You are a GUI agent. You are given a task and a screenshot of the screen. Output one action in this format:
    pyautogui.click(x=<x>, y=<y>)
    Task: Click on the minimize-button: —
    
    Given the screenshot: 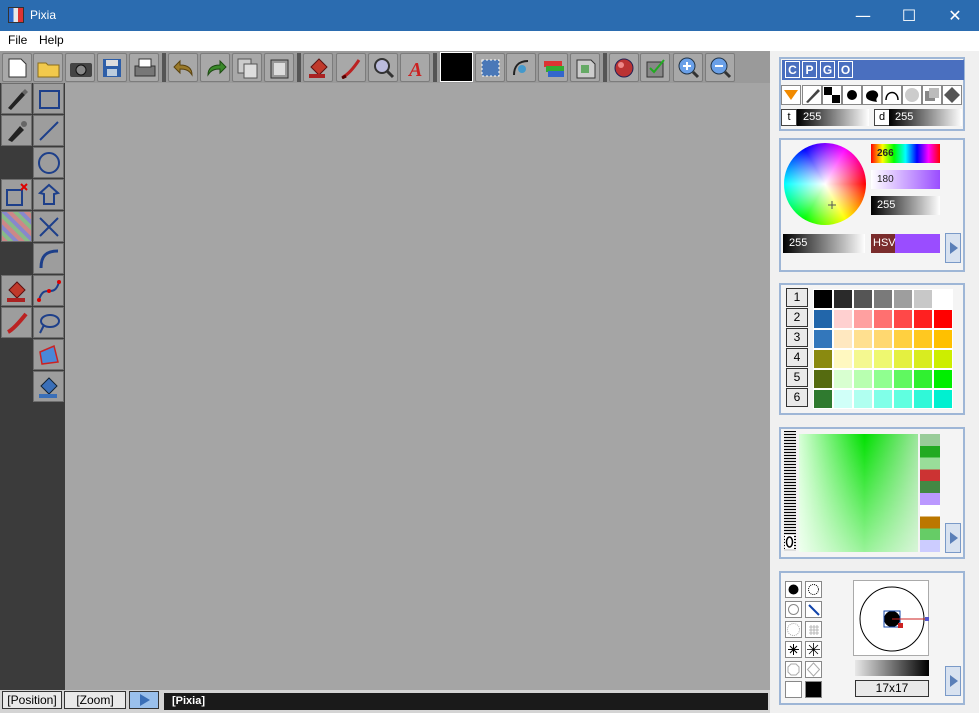 What is the action you would take?
    pyautogui.click(x=863, y=15)
    